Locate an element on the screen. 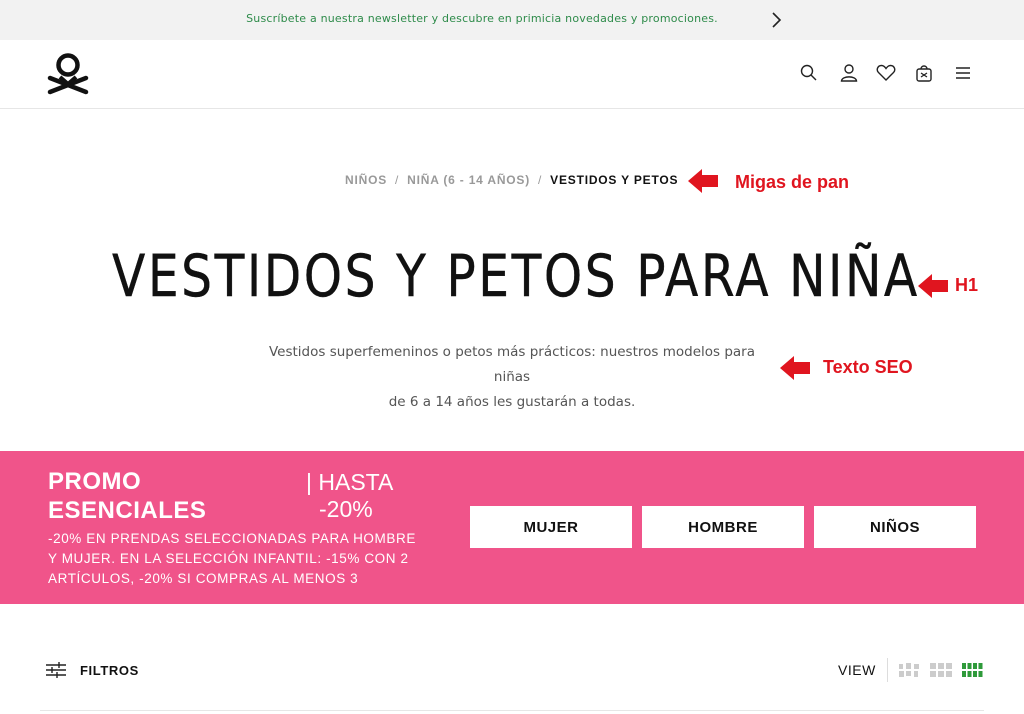 The image size is (1024, 714). filters-icon is located at coordinates (56, 670).